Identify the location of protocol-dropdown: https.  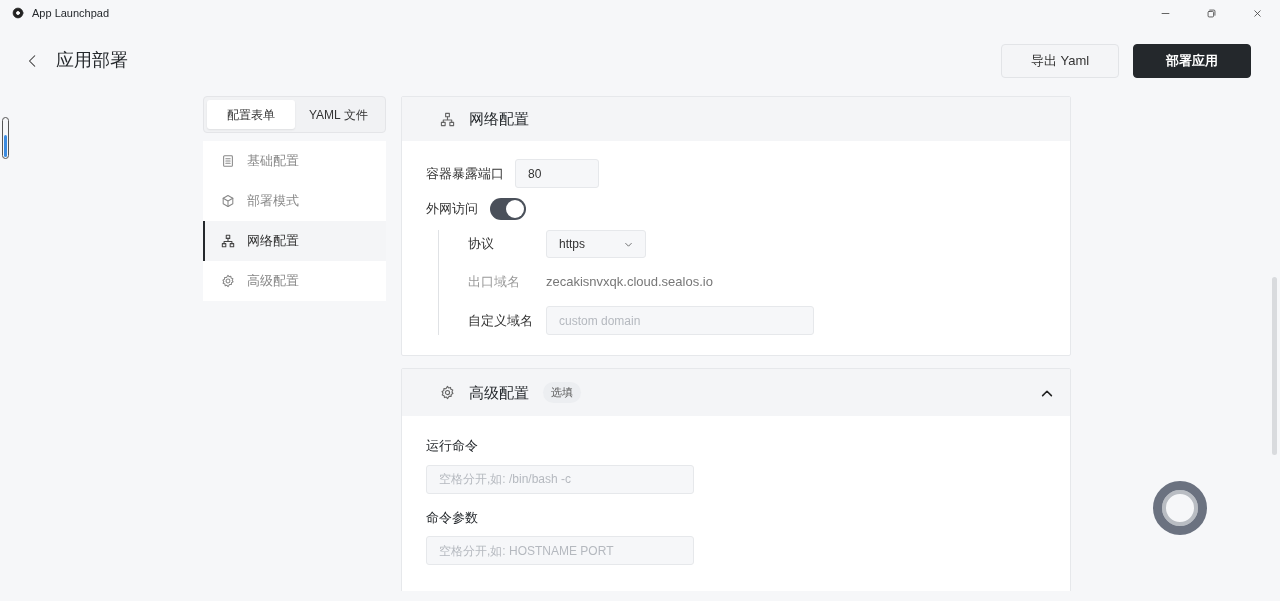
(596, 244).